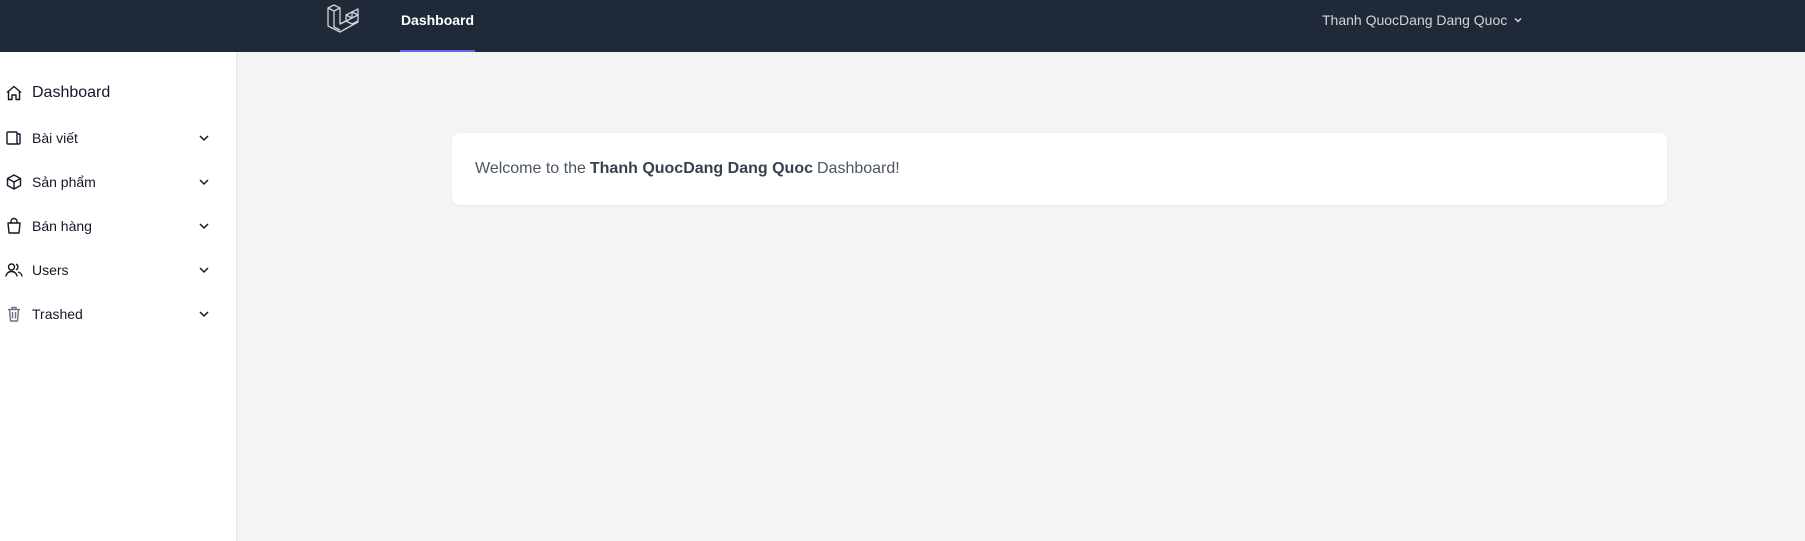 This screenshot has height=541, width=1805. What do you see at coordinates (14, 182) in the screenshot?
I see `cube-icon` at bounding box center [14, 182].